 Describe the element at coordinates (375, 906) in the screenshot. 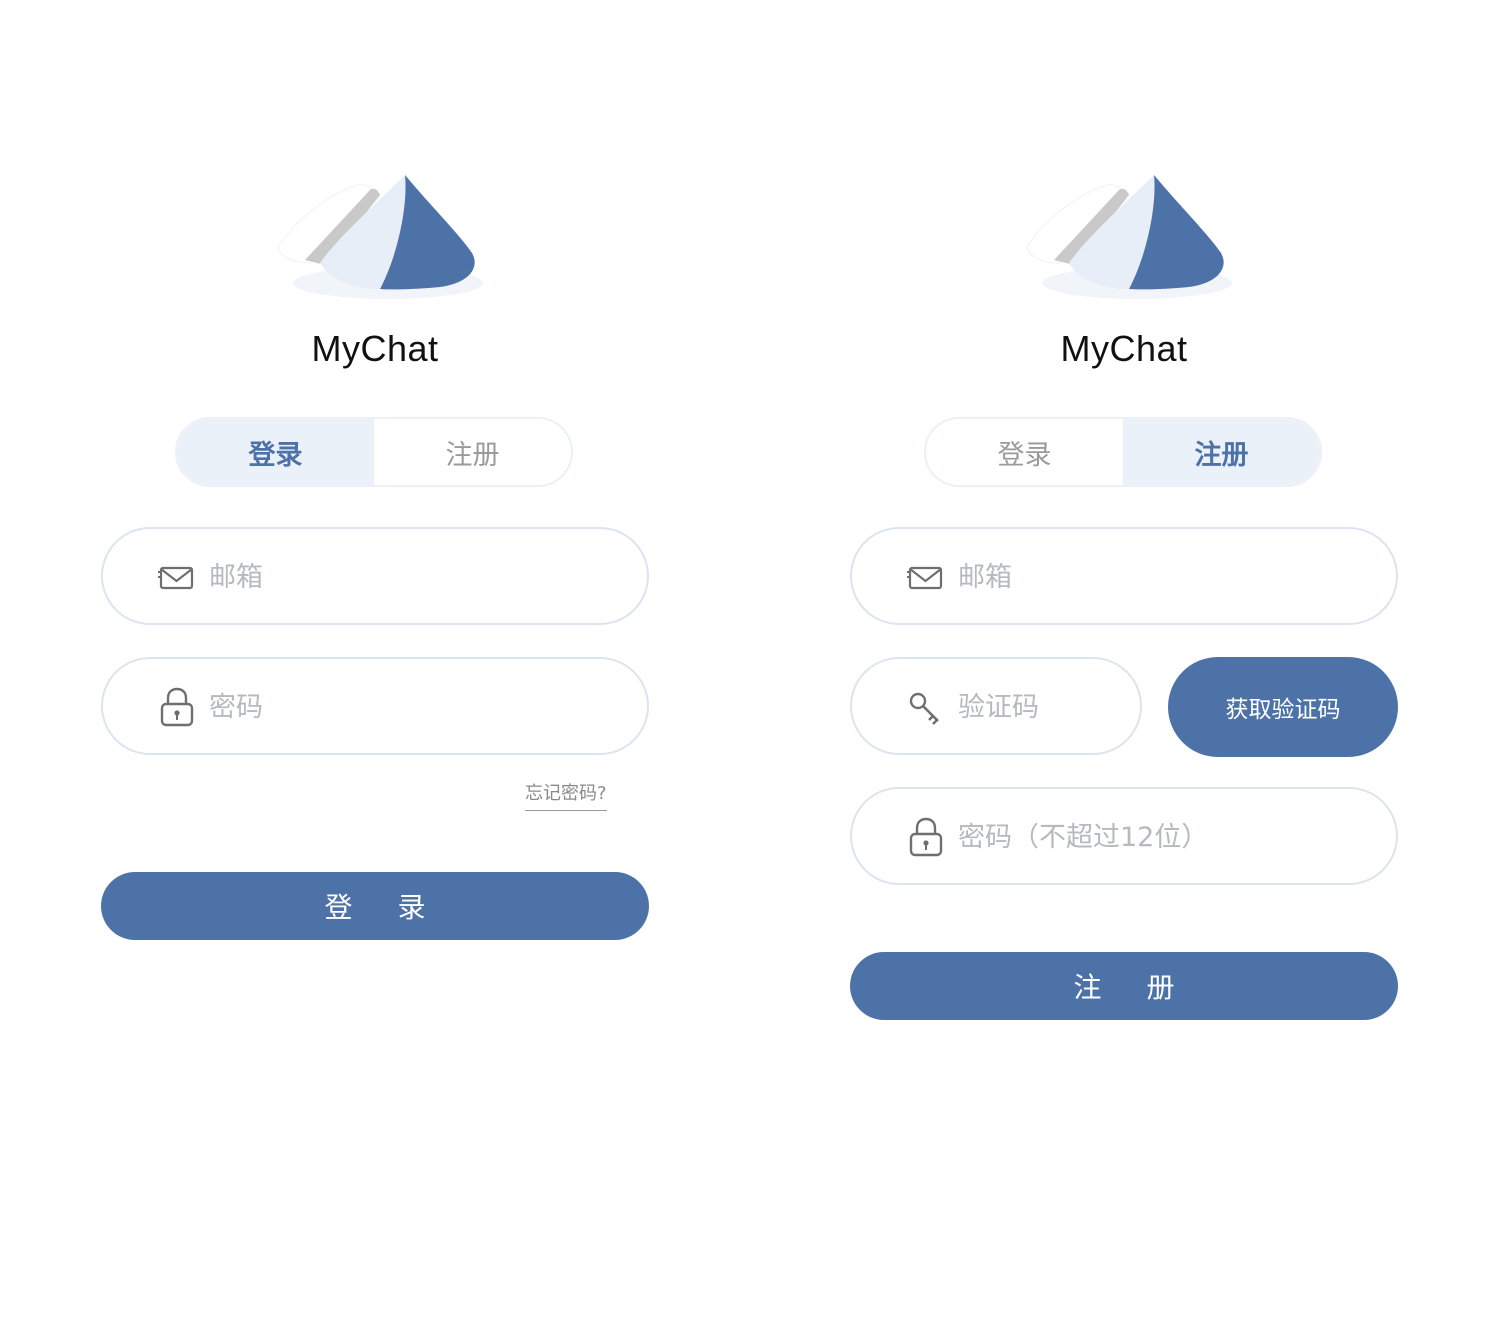

I see `login-button: 登 录` at that location.